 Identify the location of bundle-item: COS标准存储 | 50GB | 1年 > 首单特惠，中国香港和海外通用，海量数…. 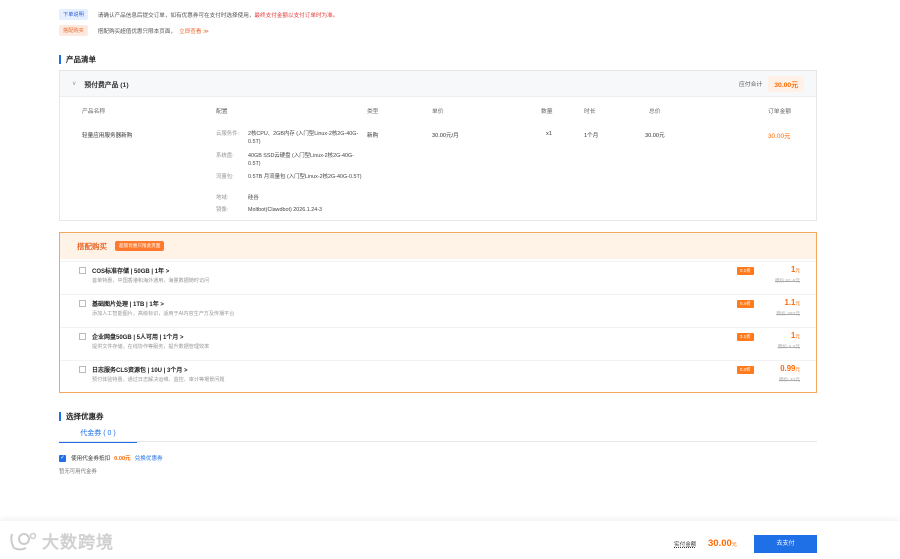
(438, 277).